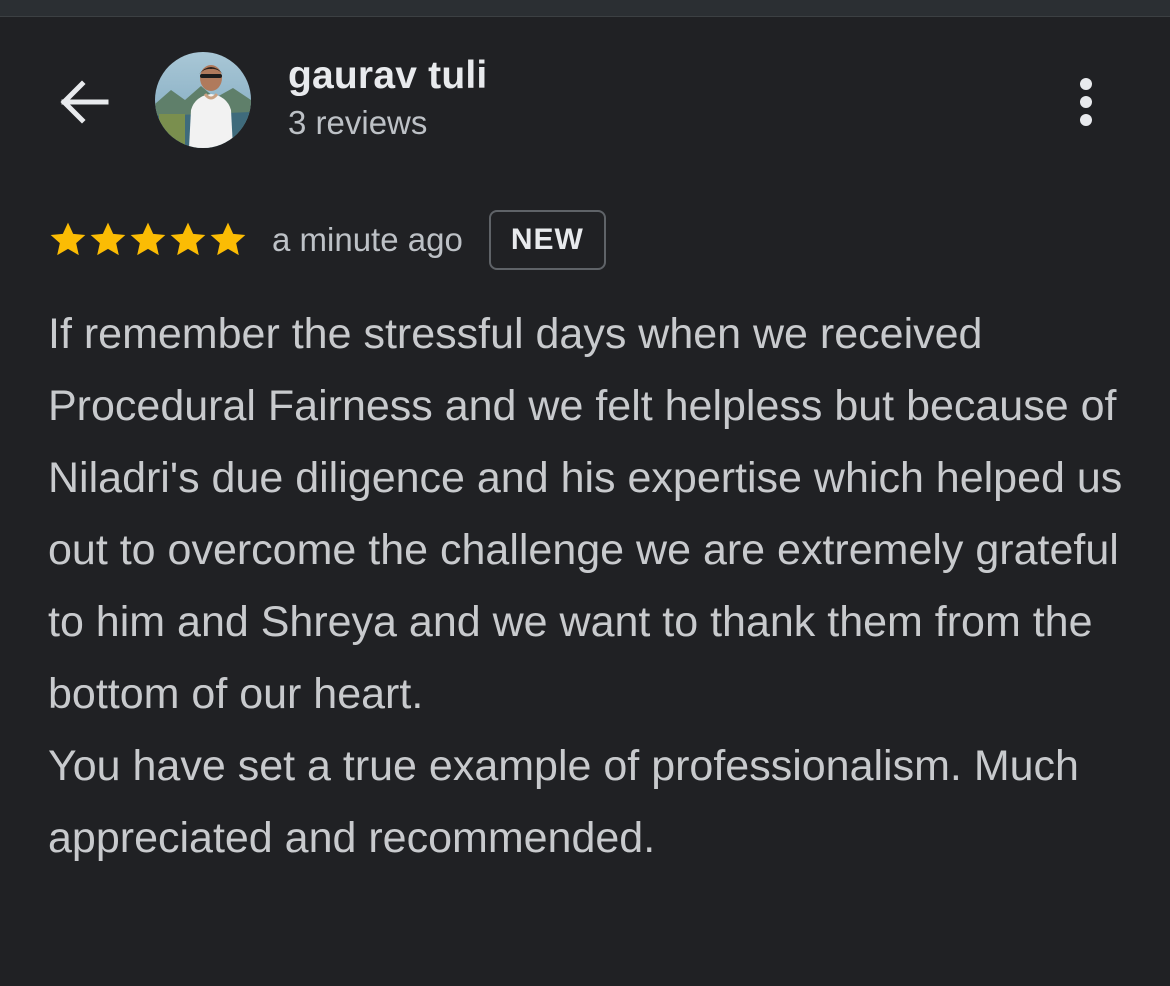 The width and height of the screenshot is (1170, 986). I want to click on new-badge: NEW, so click(547, 240).